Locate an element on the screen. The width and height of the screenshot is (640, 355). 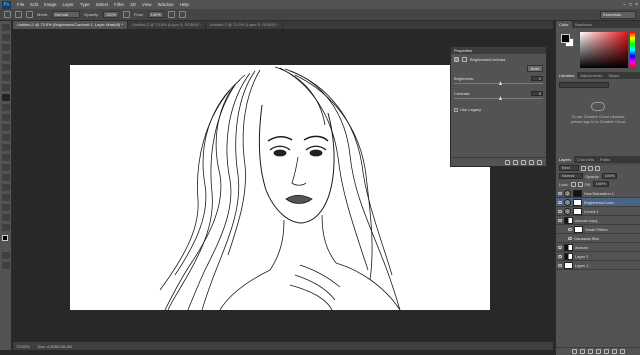
crop-tool-icon is located at coordinates (5, 67).